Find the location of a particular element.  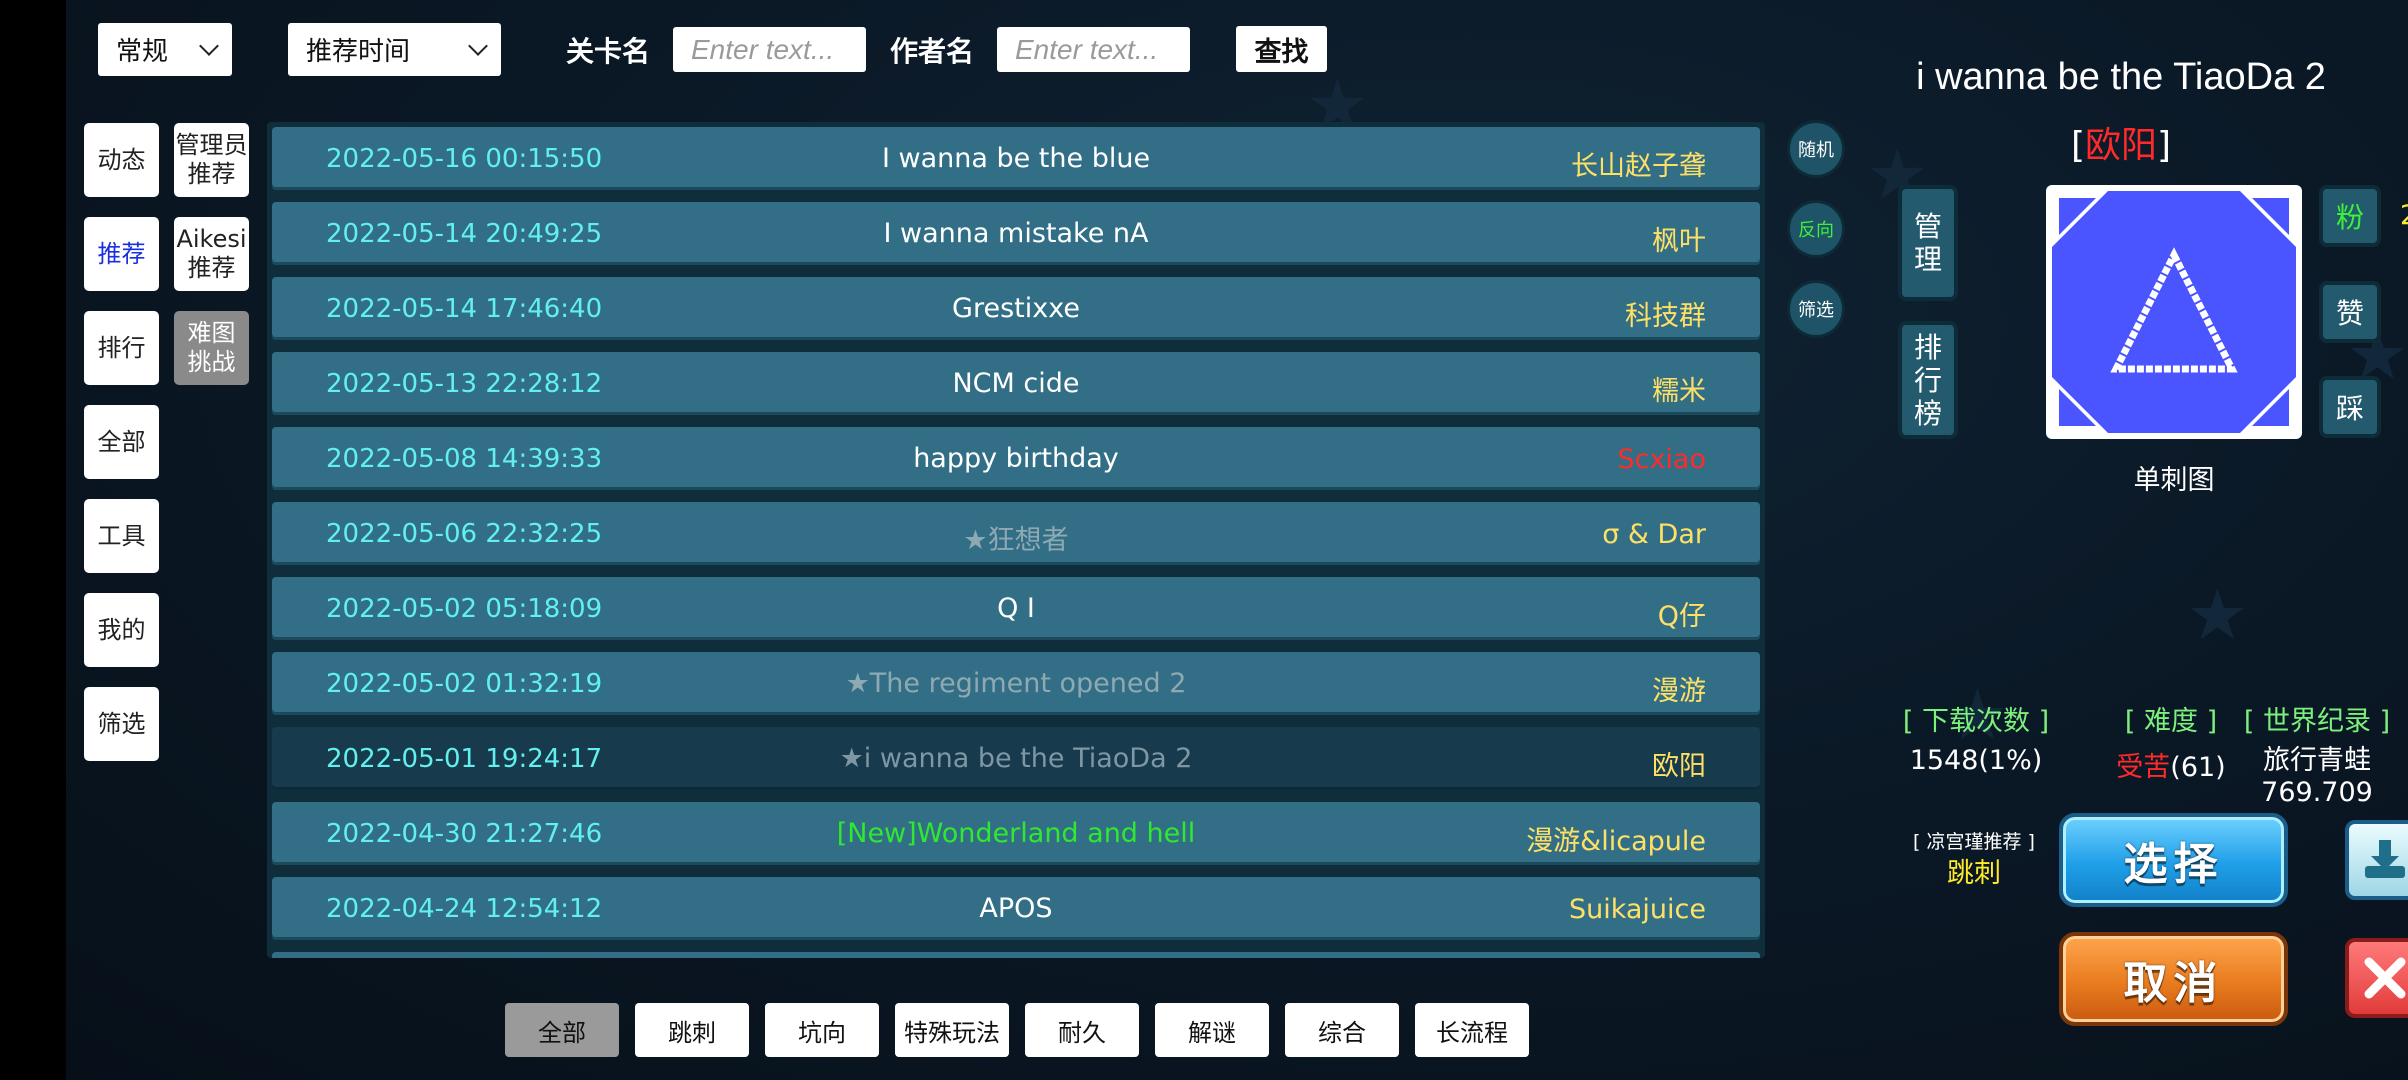

level-title: Grestixxe is located at coordinates (1016, 308).